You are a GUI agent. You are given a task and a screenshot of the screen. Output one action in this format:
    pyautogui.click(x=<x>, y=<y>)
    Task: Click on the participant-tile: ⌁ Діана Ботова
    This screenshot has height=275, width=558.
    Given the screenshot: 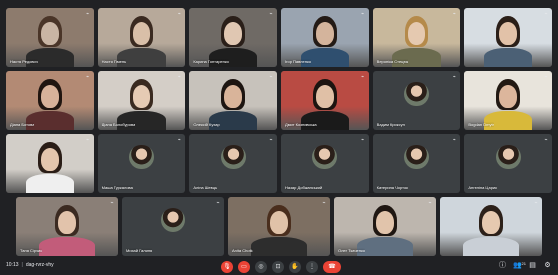 What is the action you would take?
    pyautogui.click(x=50, y=100)
    